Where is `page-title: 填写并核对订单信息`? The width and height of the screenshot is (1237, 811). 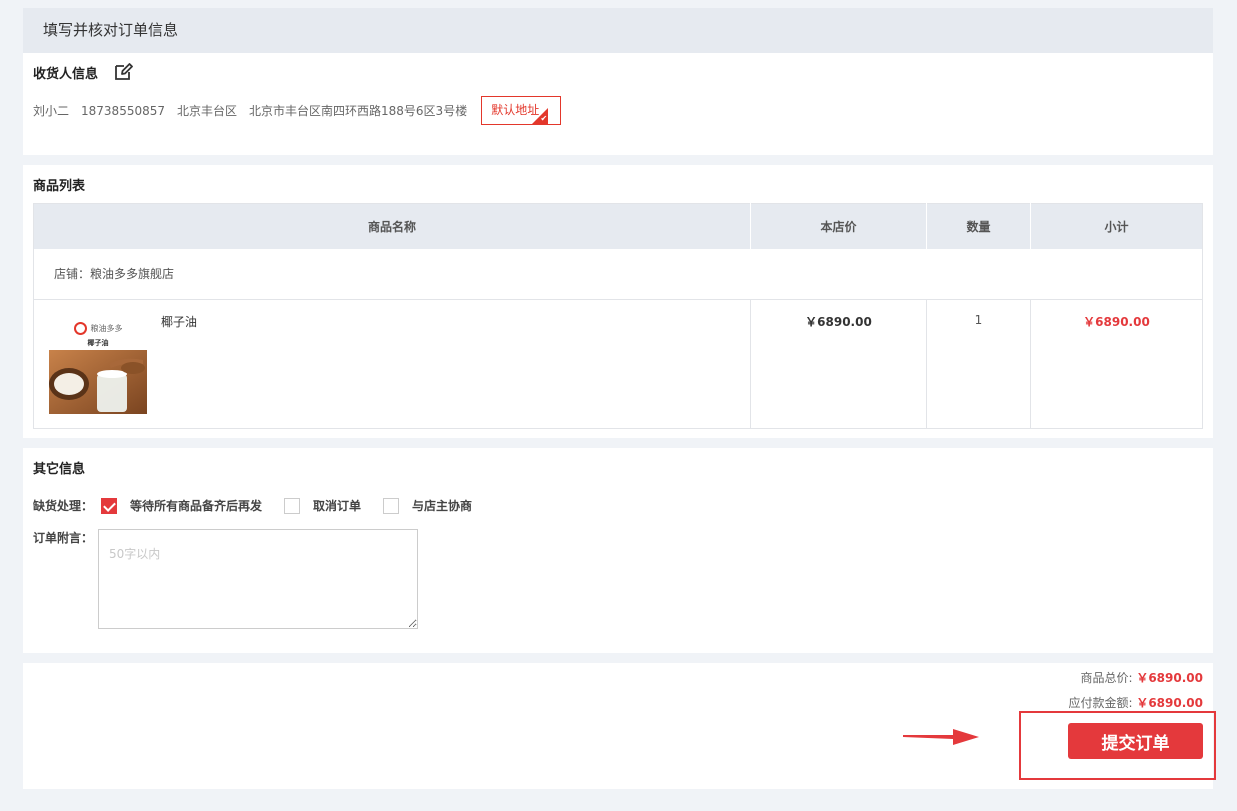 page-title: 填写并核对订单信息 is located at coordinates (618, 30).